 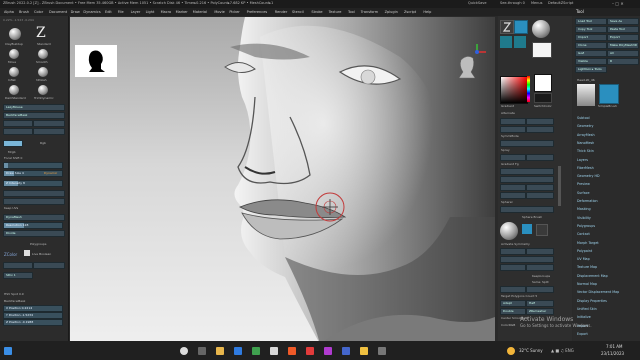 What do you see at coordinates (584, 218) in the screenshot?
I see `tool-subpalette-visibility: Visibility` at bounding box center [584, 218].